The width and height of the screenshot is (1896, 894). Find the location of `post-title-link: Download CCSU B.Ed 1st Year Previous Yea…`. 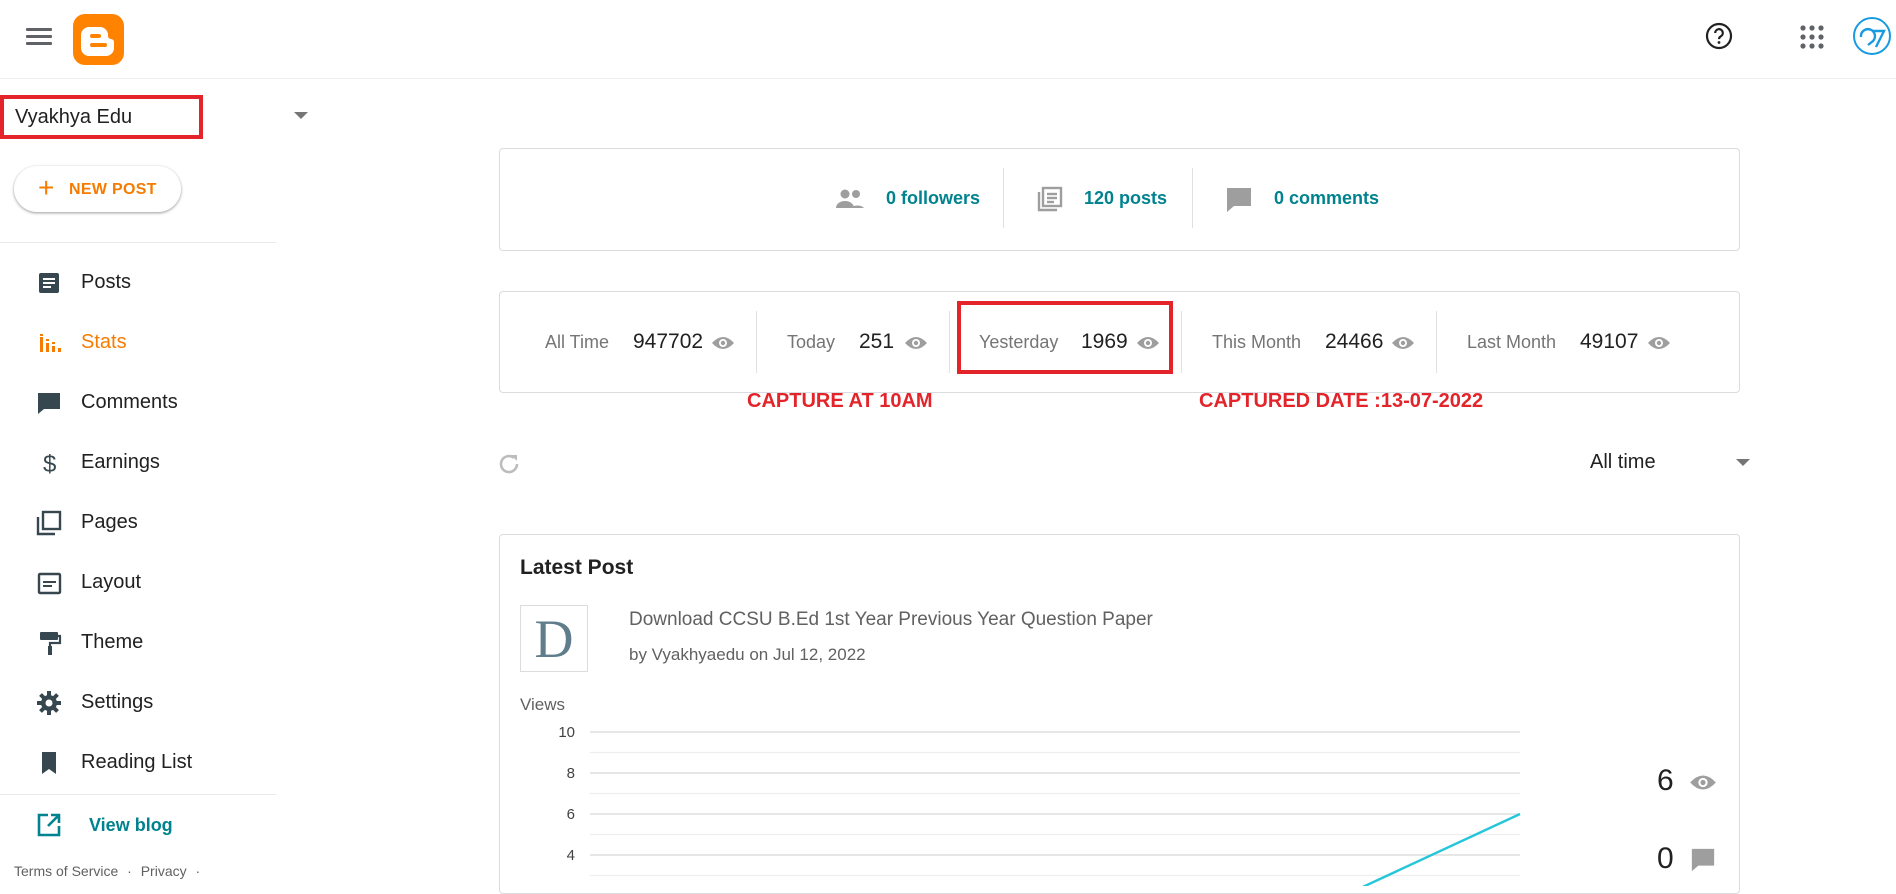

post-title-link: Download CCSU B.Ed 1st Year Previous Yea… is located at coordinates (891, 620).